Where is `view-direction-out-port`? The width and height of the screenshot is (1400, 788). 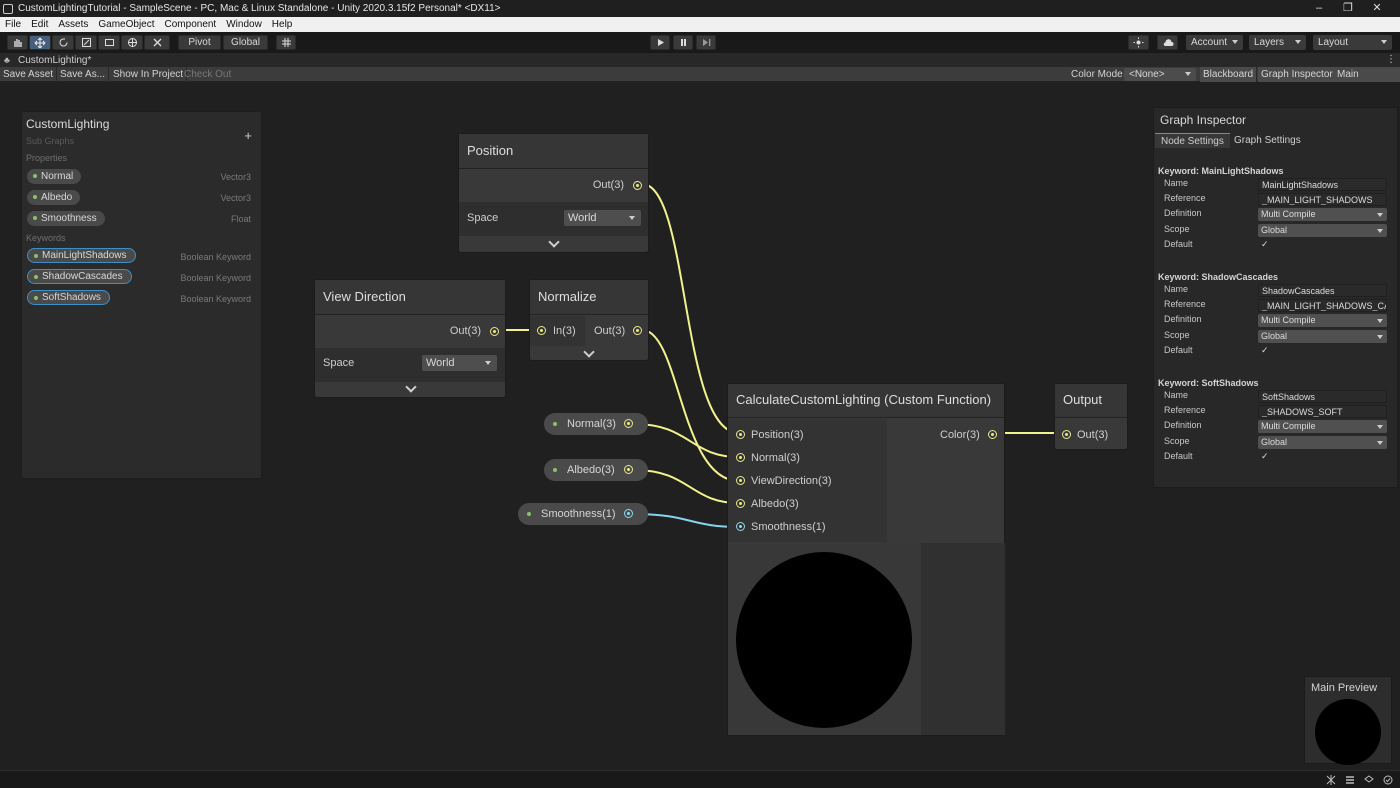
view-direction-out-port is located at coordinates (494, 331).